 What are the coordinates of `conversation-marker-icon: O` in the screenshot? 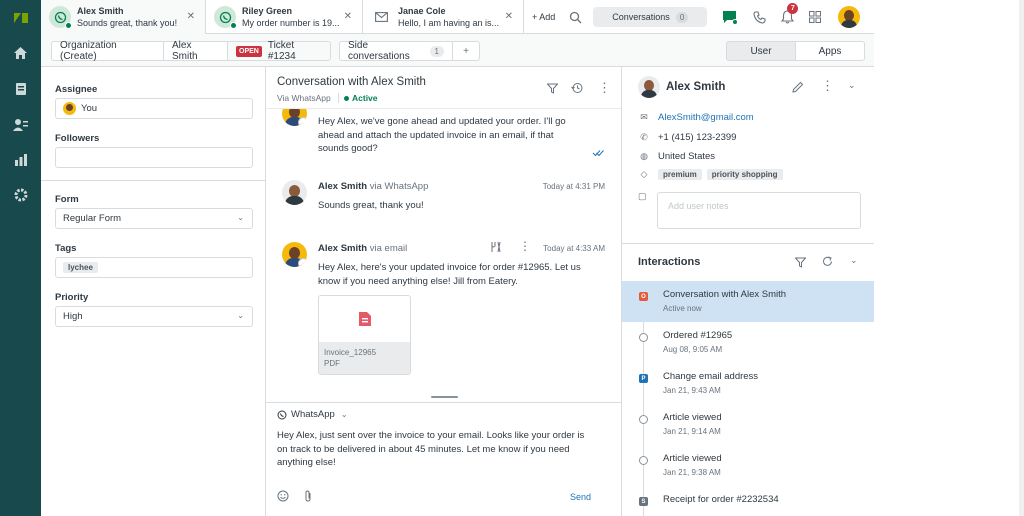 It's located at (643, 296).